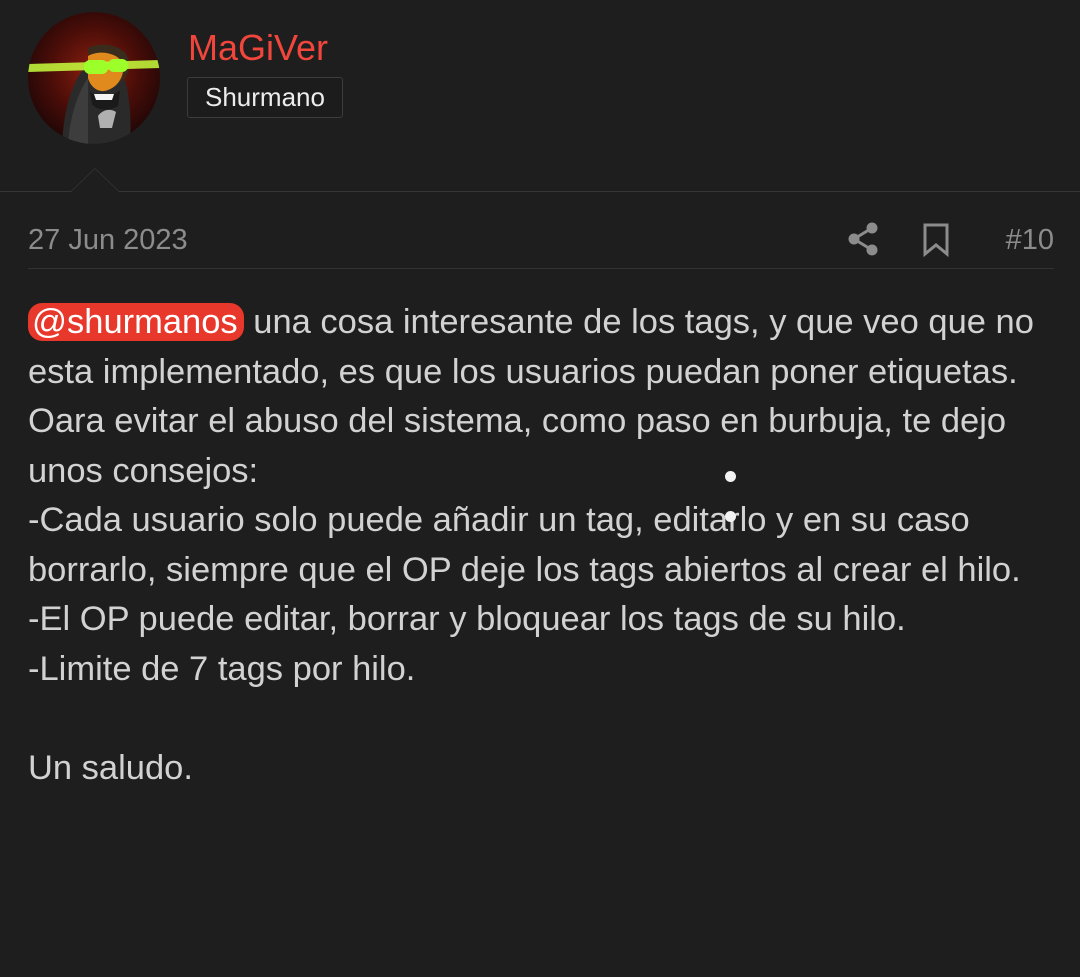  I want to click on bookmark-icon, so click(936, 240).